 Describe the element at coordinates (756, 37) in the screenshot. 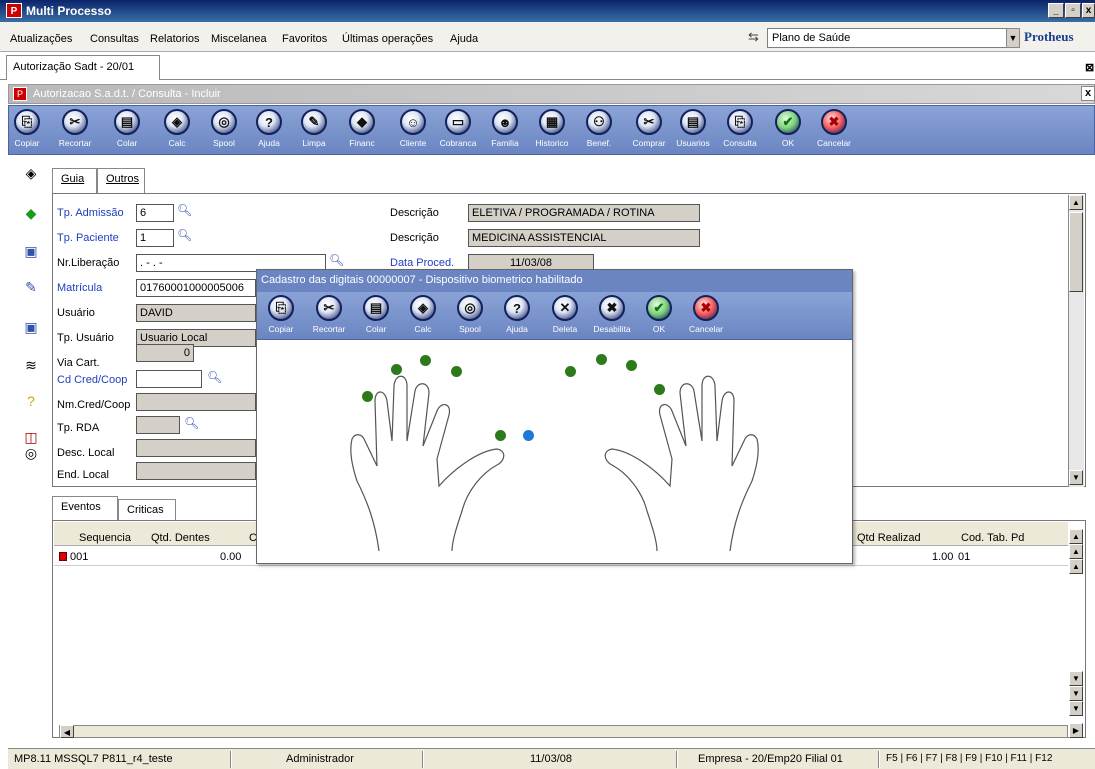

I see `module-manager-icon: ⇆` at that location.